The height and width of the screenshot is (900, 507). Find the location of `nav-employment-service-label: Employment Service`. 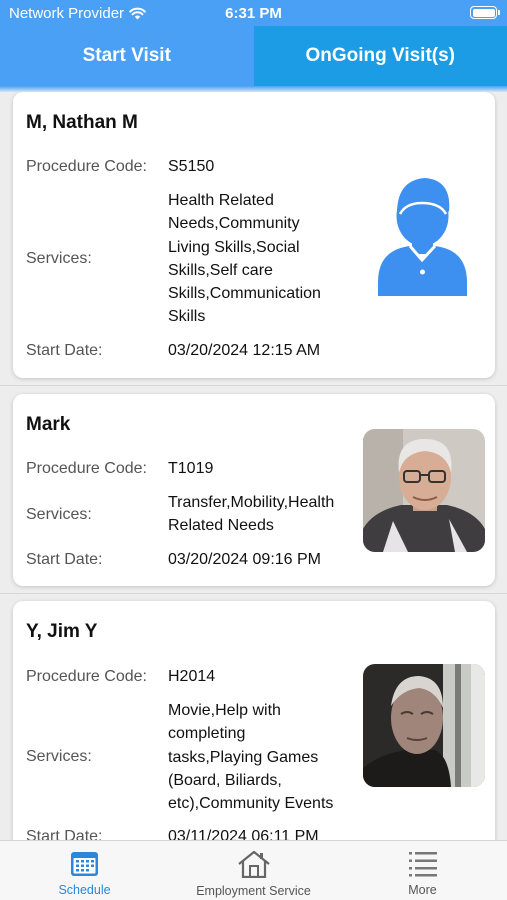

nav-employment-service-label: Employment Service is located at coordinates (253, 891).